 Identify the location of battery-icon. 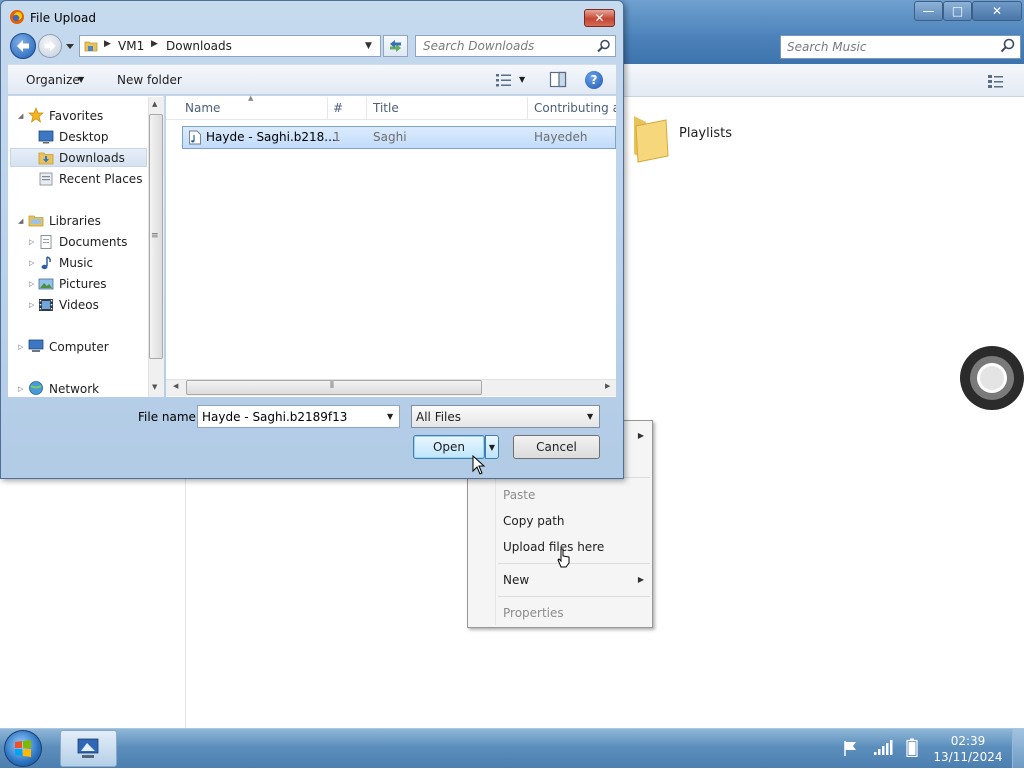
(912, 747).